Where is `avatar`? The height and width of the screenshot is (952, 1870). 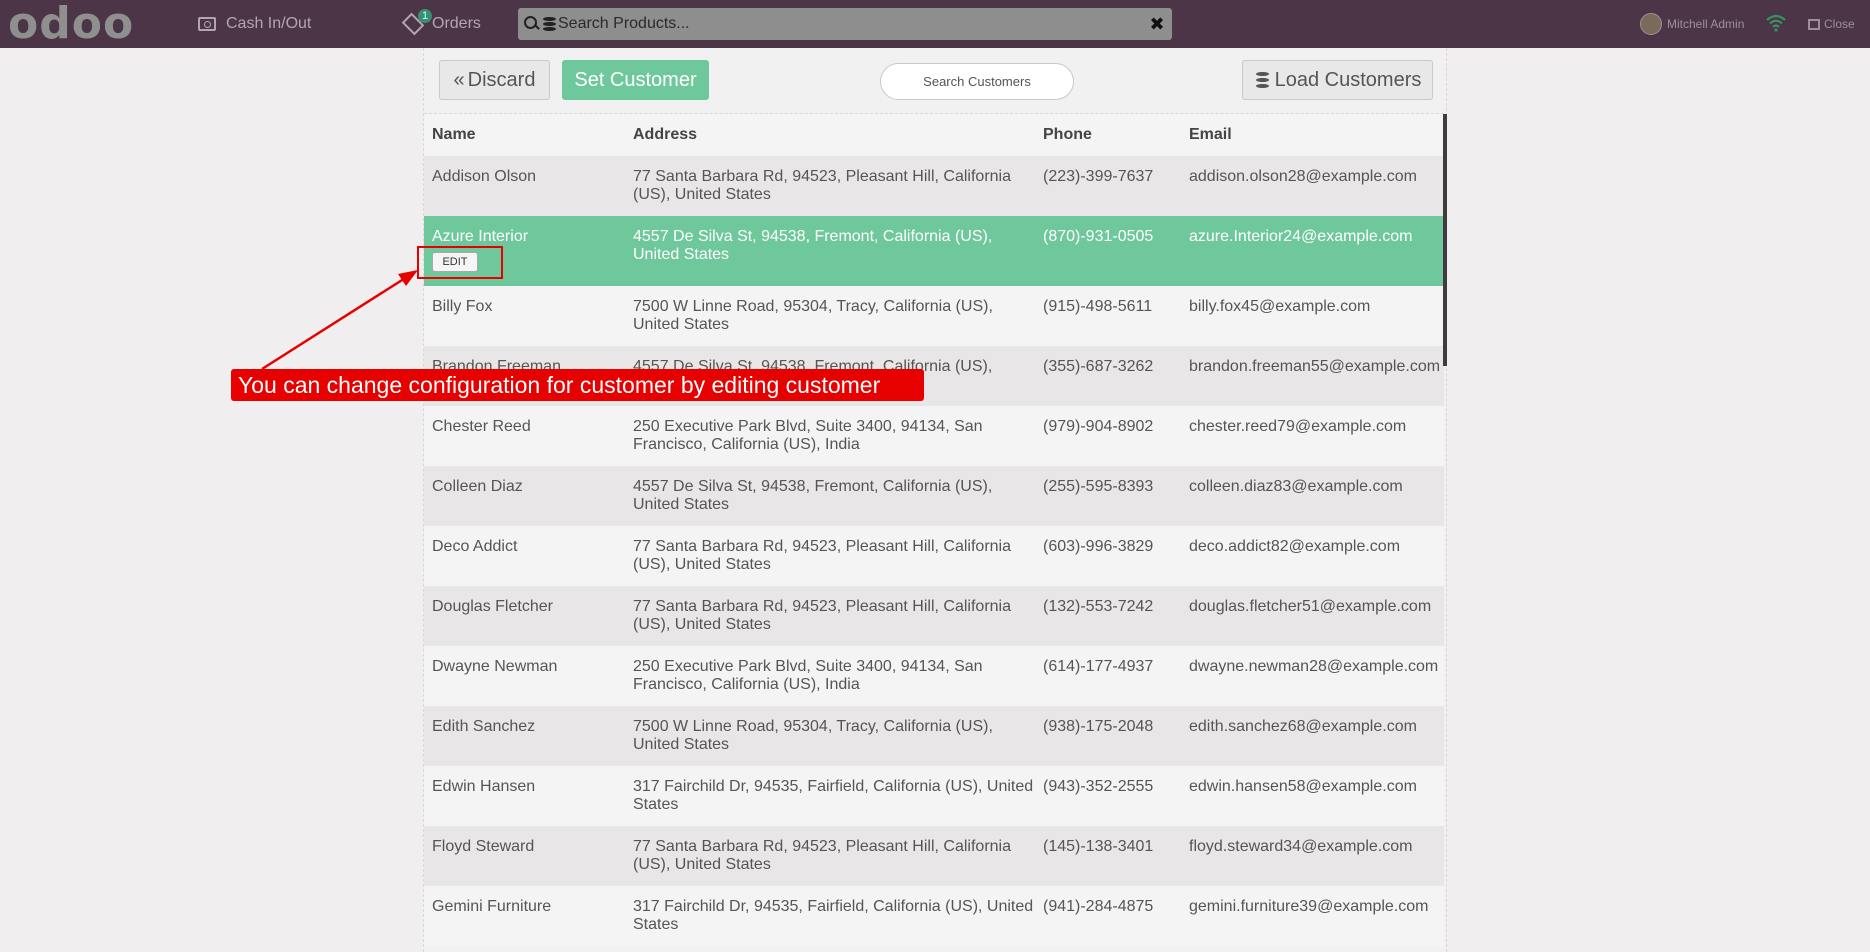 avatar is located at coordinates (1651, 24).